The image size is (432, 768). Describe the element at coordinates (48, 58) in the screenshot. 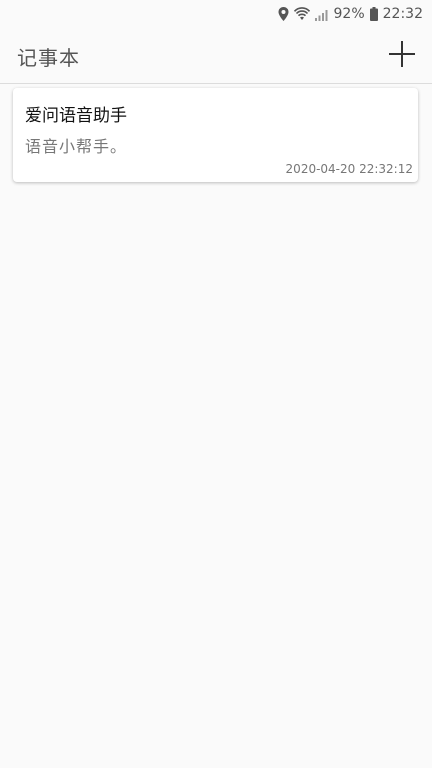

I see `app-title: 记事本` at that location.